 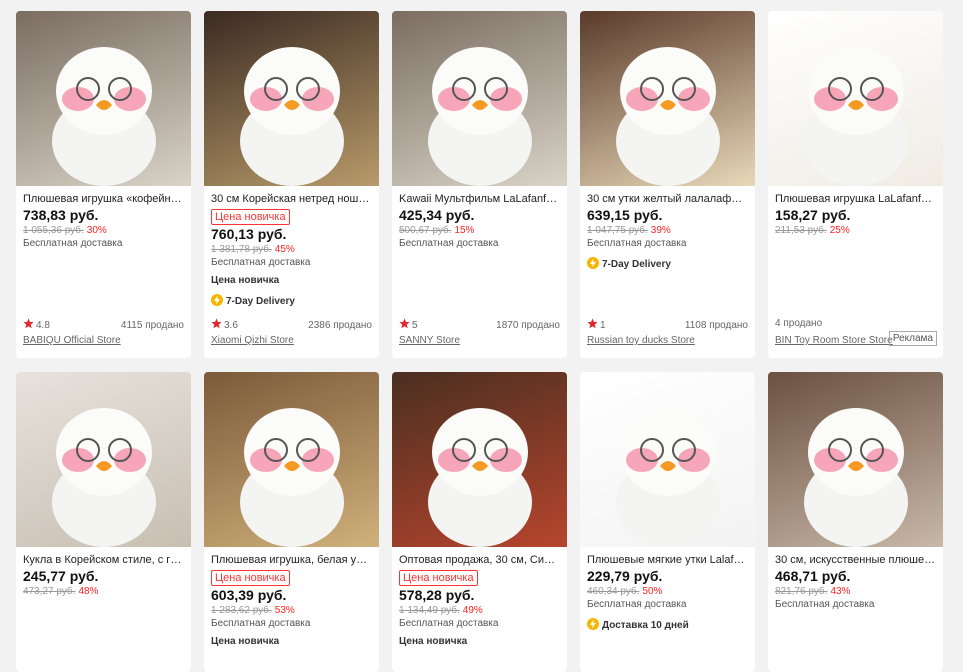 What do you see at coordinates (613, 591) in the screenshot?
I see `old-price: 460,34 руб.` at bounding box center [613, 591].